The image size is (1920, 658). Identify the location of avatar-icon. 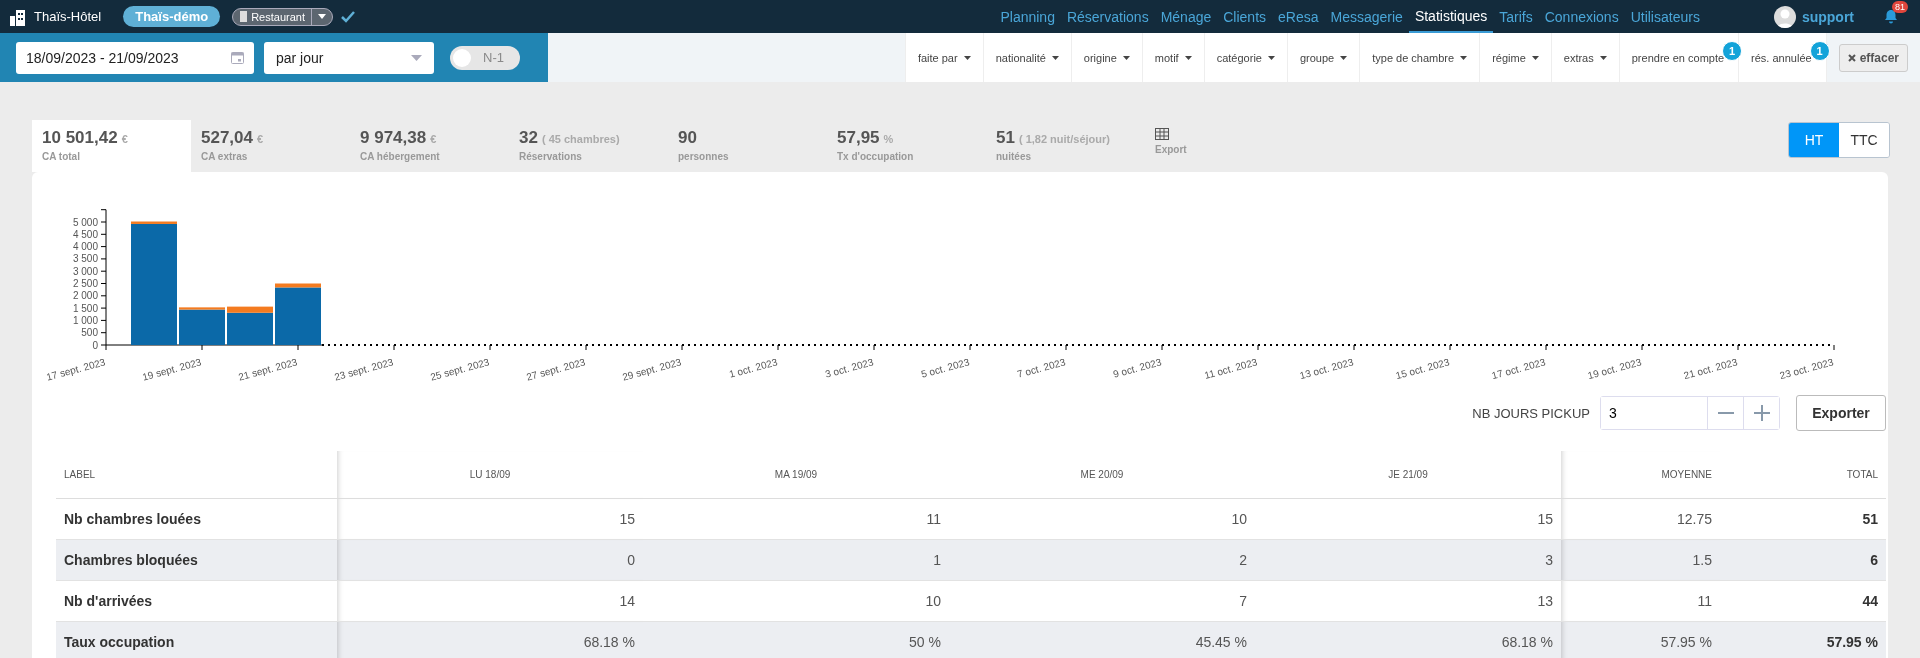
(1784, 16).